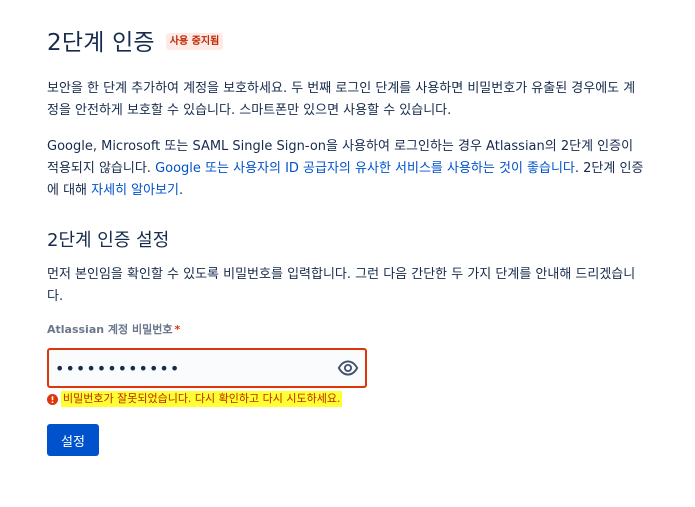 The height and width of the screenshot is (507, 695). I want to click on password-field-label: Atlassian 계정 비밀번호 *, so click(347, 330).